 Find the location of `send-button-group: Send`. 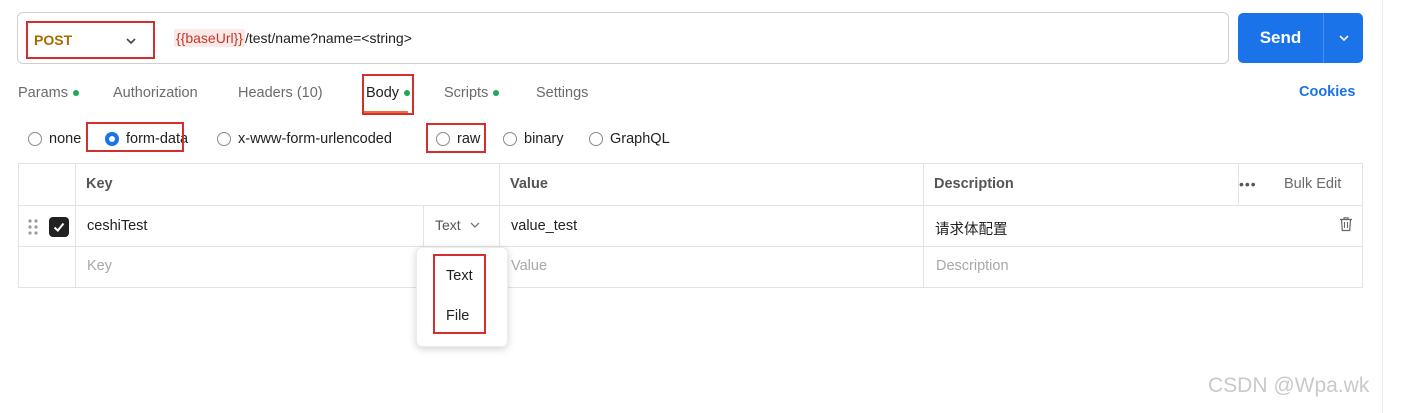

send-button-group: Send is located at coordinates (1300, 38).